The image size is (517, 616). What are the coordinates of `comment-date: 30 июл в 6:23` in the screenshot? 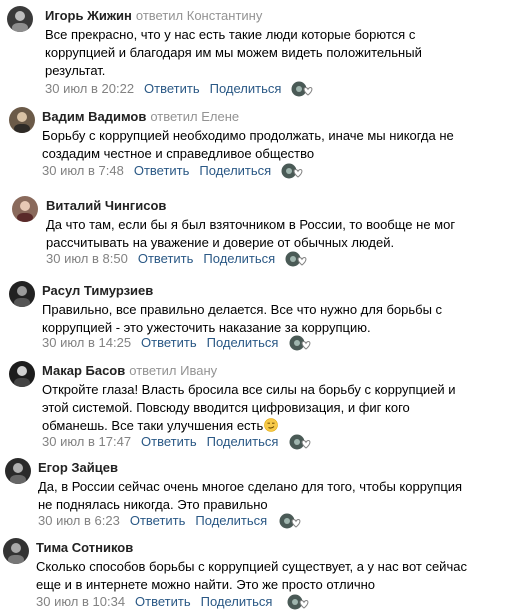 It's located at (79, 520).